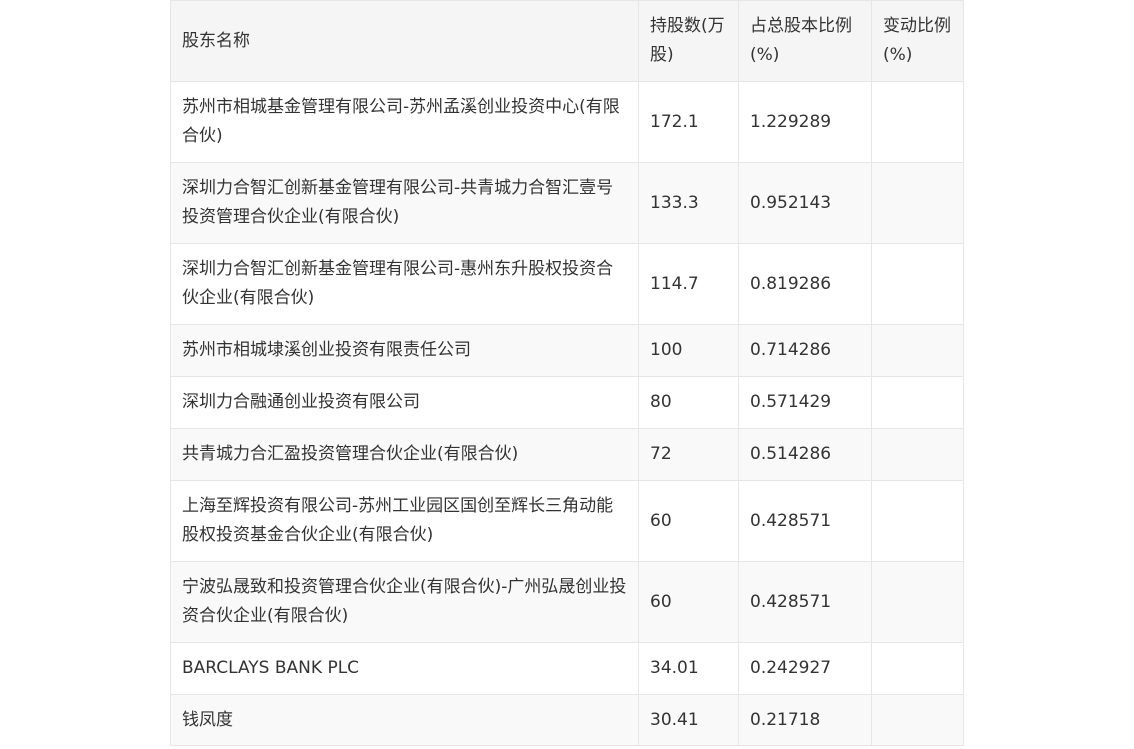 This screenshot has height=749, width=1134. I want to click on cell-shareholder-name: 深圳力合智汇创新基金管理有限公司-共青城力合智汇壹号投资管理合伙企业(有限合伙), so click(404, 203).